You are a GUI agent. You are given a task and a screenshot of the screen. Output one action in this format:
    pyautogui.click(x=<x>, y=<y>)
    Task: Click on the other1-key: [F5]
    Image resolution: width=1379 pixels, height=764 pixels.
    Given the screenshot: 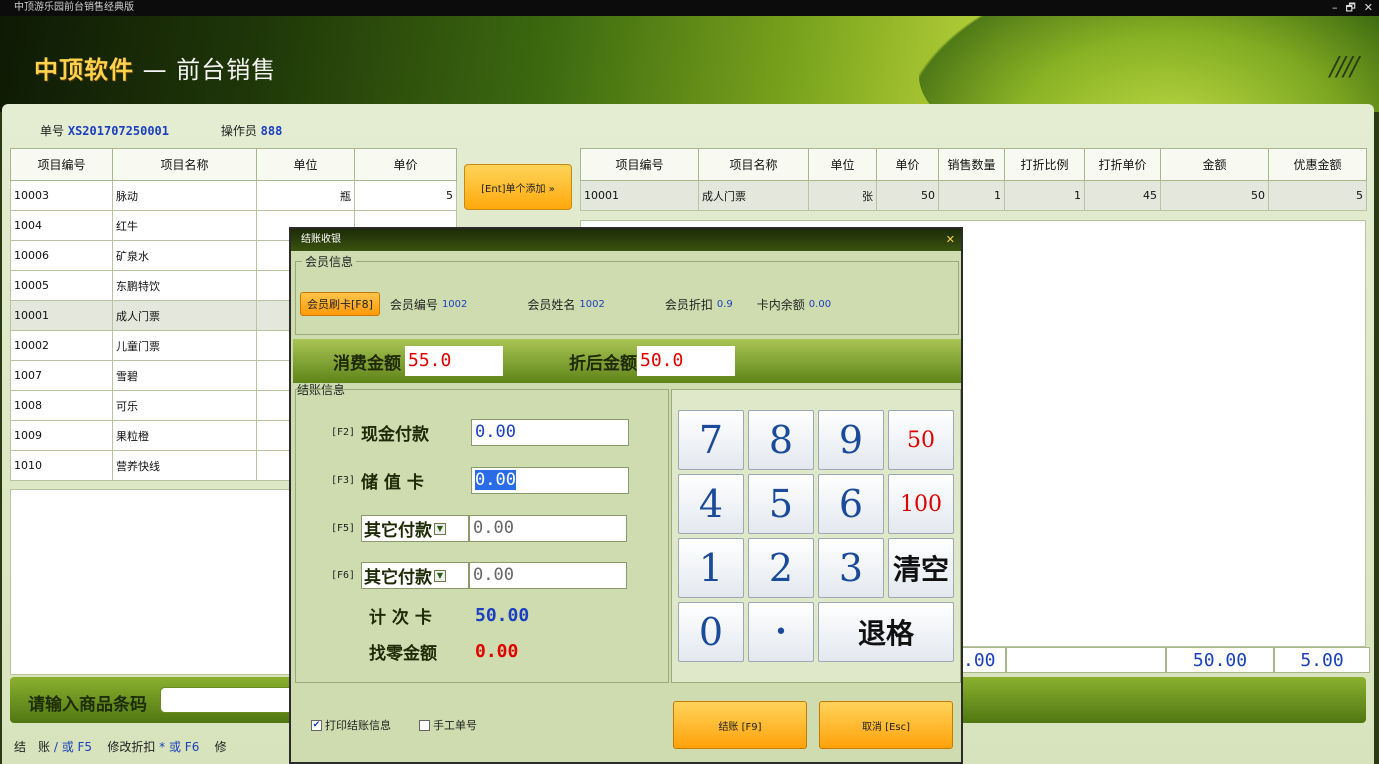 What is the action you would take?
    pyautogui.click(x=343, y=528)
    